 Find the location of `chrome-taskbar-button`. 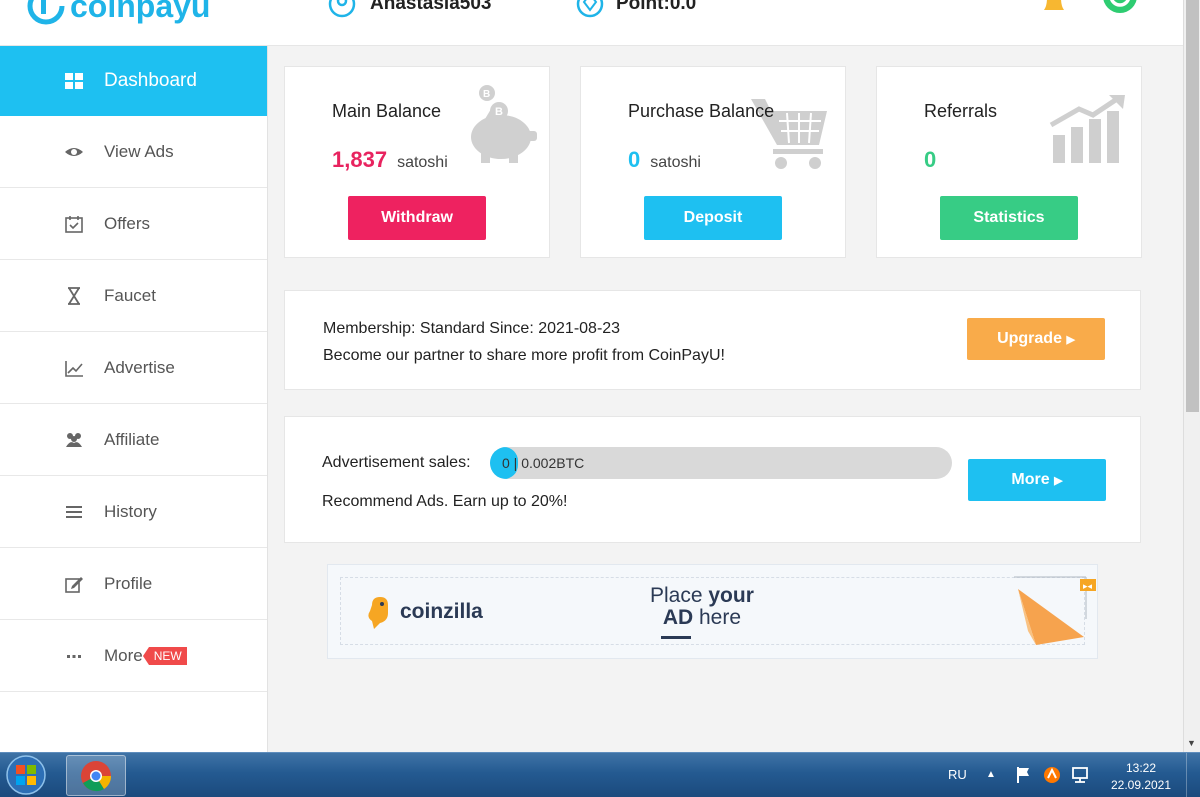

chrome-taskbar-button is located at coordinates (96, 775).